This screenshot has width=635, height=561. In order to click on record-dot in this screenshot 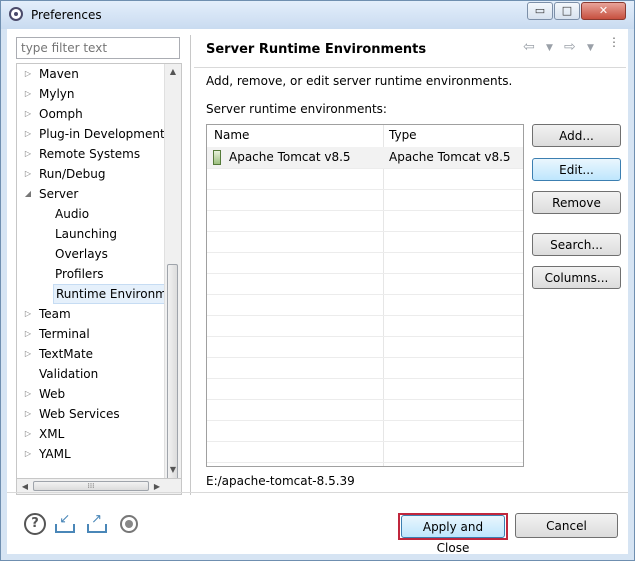, I will do `click(129, 524)`.